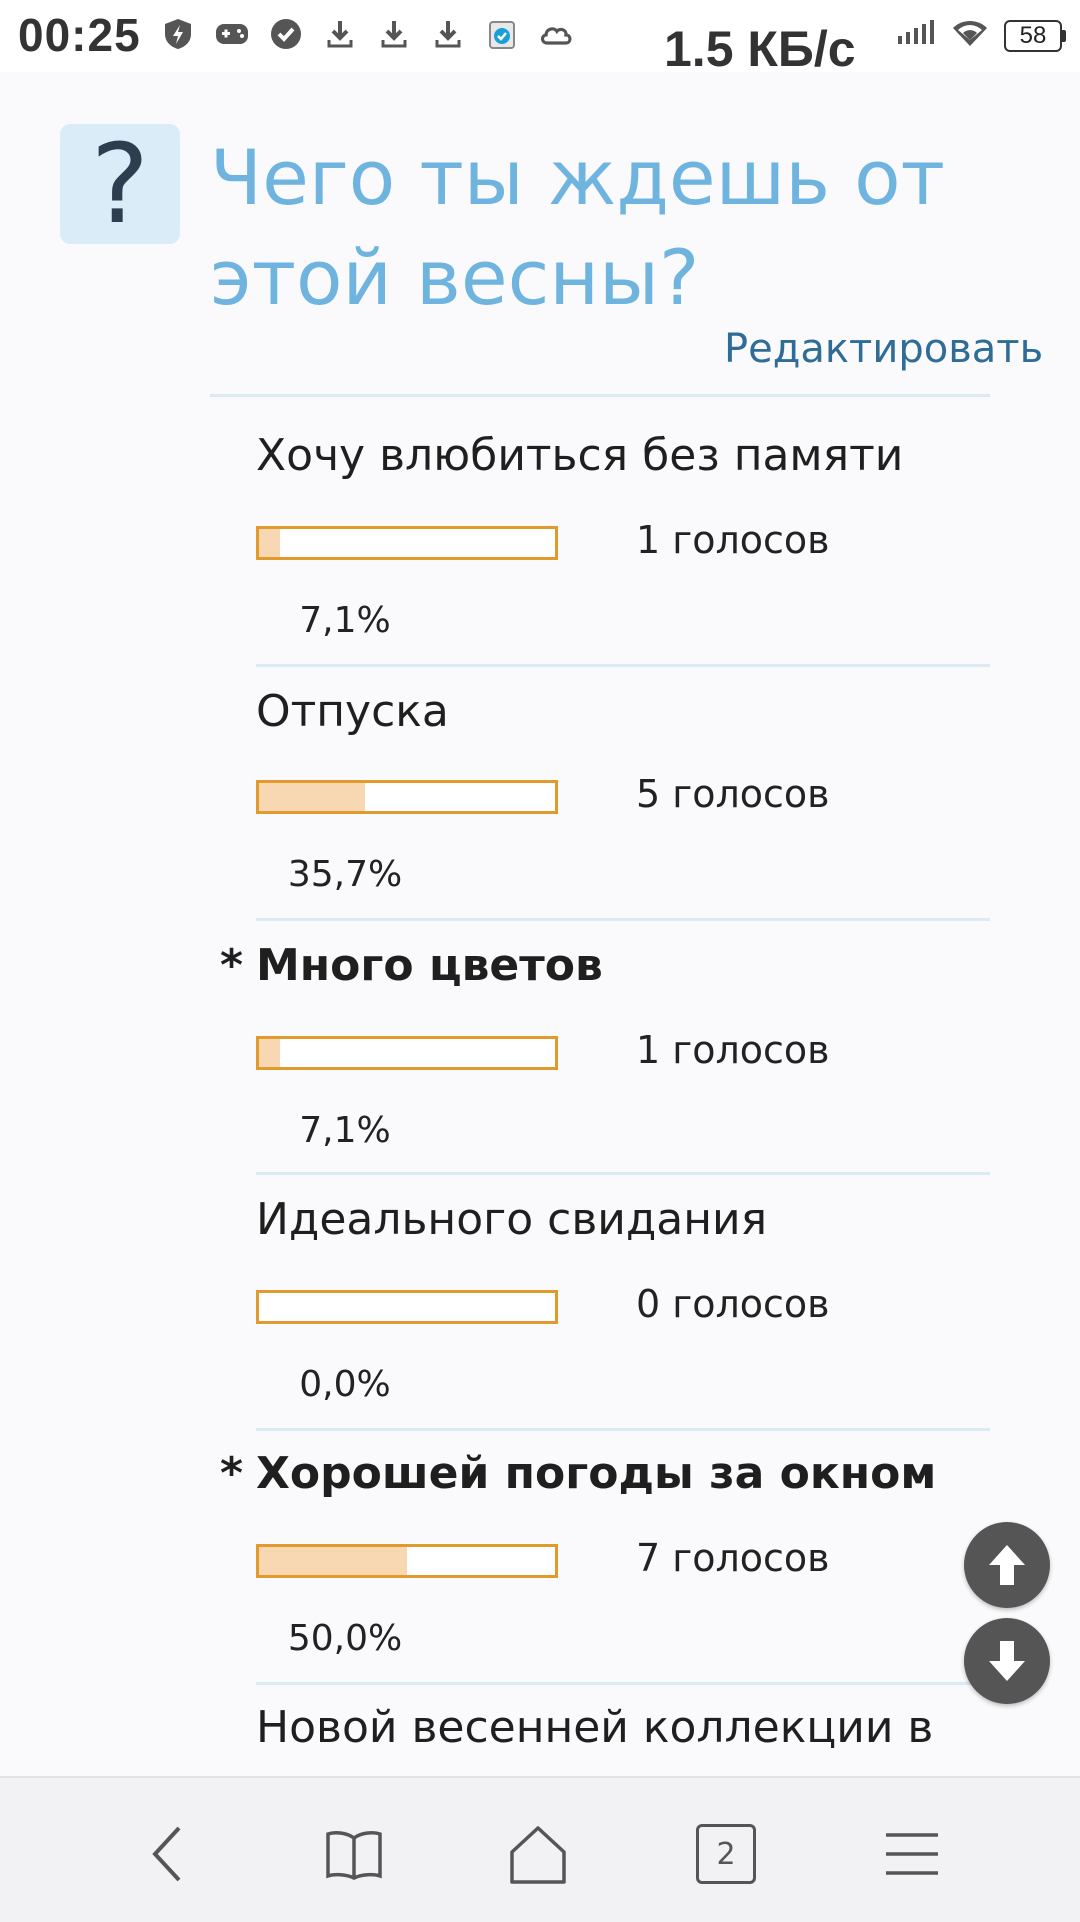 This screenshot has height=1922, width=1080. I want to click on home-icon, so click(538, 1855).